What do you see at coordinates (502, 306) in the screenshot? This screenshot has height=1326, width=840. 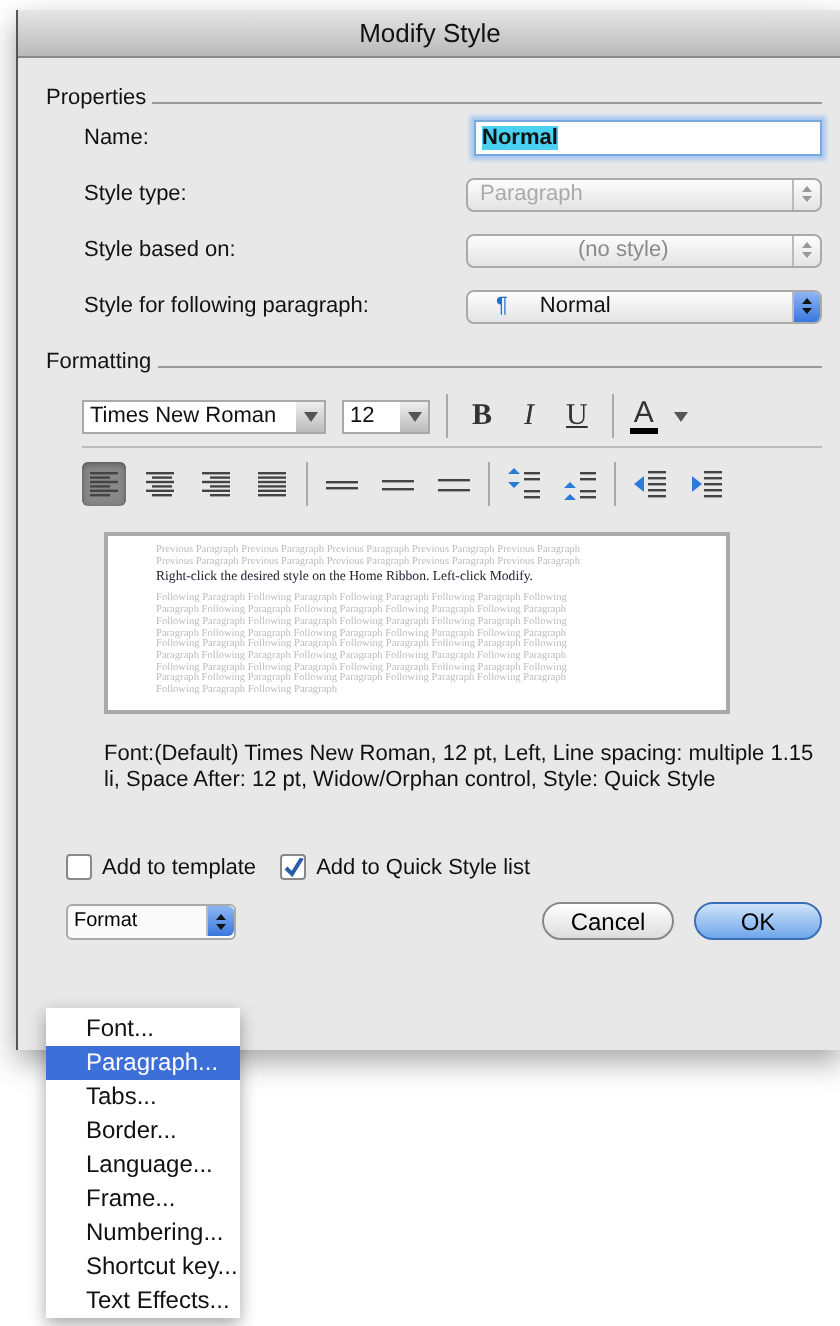 I see `pilcrow-icon: ¶` at bounding box center [502, 306].